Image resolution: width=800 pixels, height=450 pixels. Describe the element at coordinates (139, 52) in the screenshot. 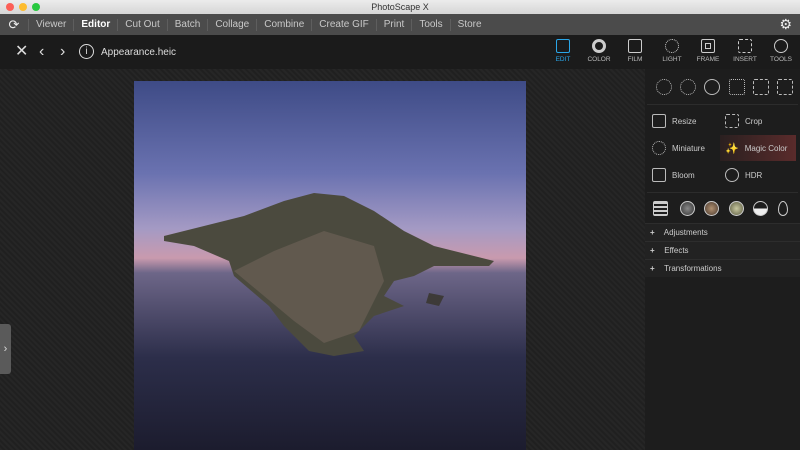

I see `file-name: Appearance.heic` at that location.